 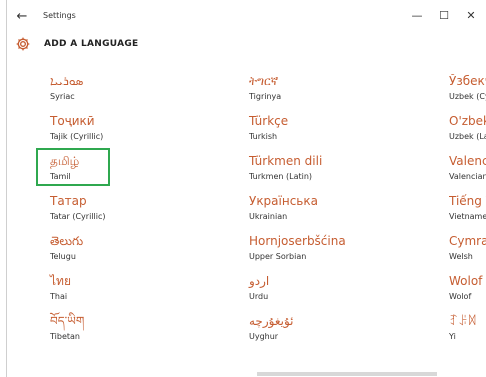 I want to click on language-native-name: Türkçe, so click(x=269, y=121).